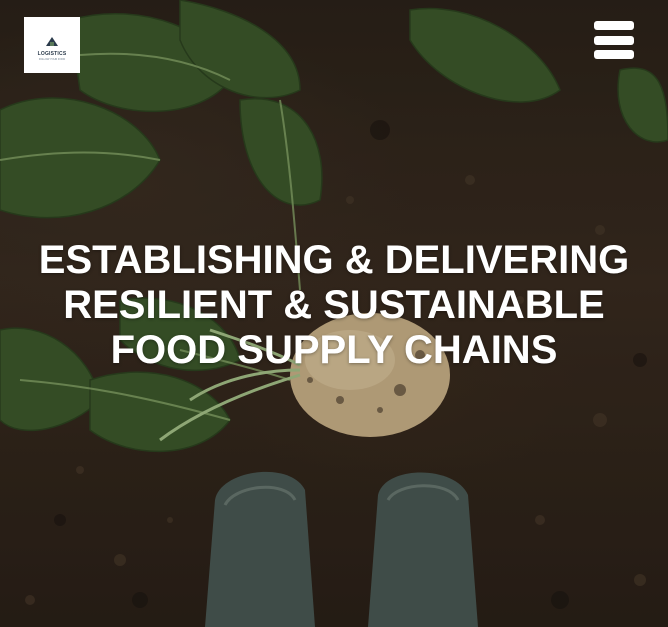  Describe the element at coordinates (334, 260) in the screenshot. I see `headline-line-1: ESTABLISHING & DELIVERING` at that location.